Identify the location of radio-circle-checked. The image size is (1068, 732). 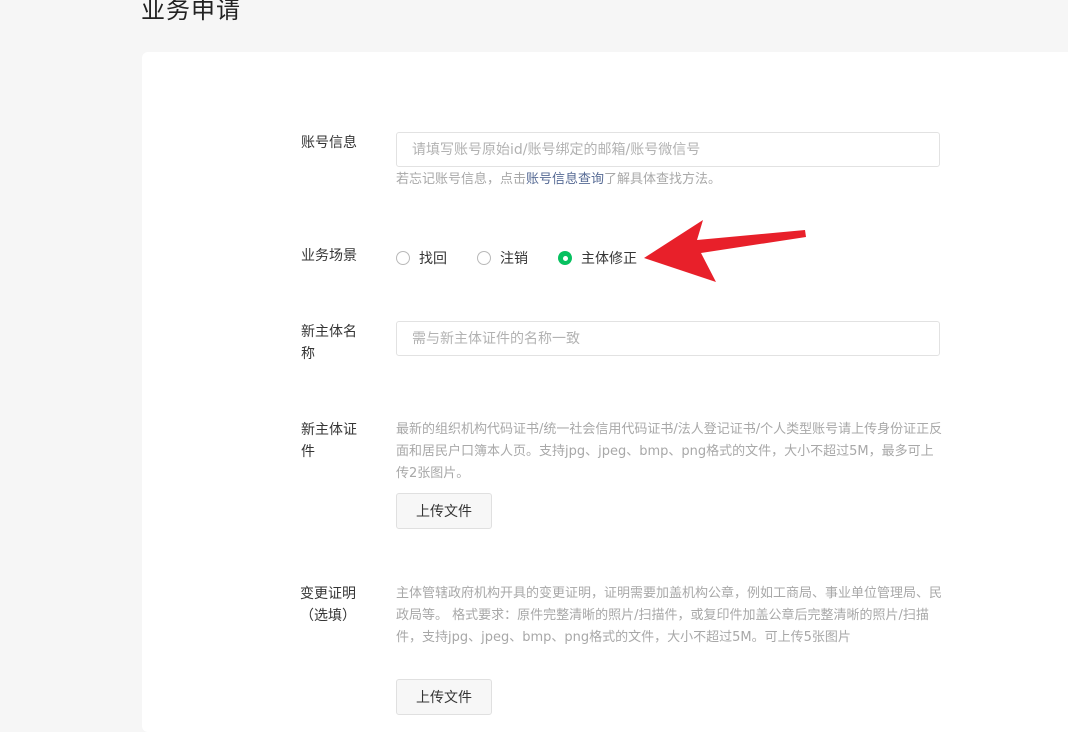
(565, 258).